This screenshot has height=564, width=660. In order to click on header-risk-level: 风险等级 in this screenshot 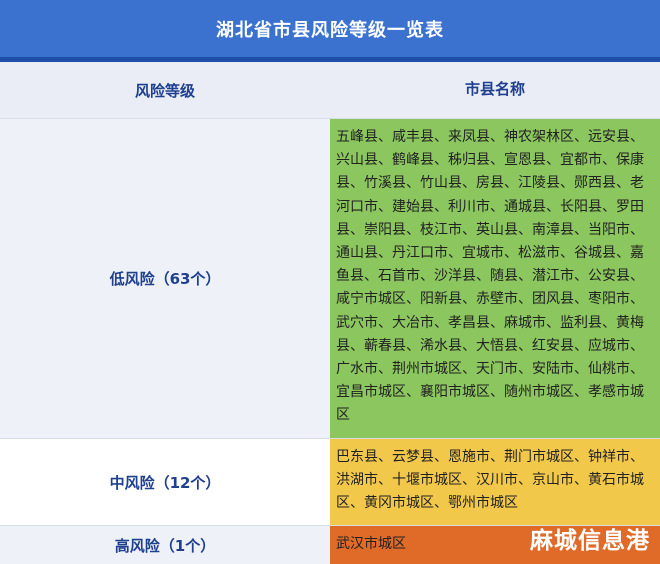, I will do `click(165, 90)`.